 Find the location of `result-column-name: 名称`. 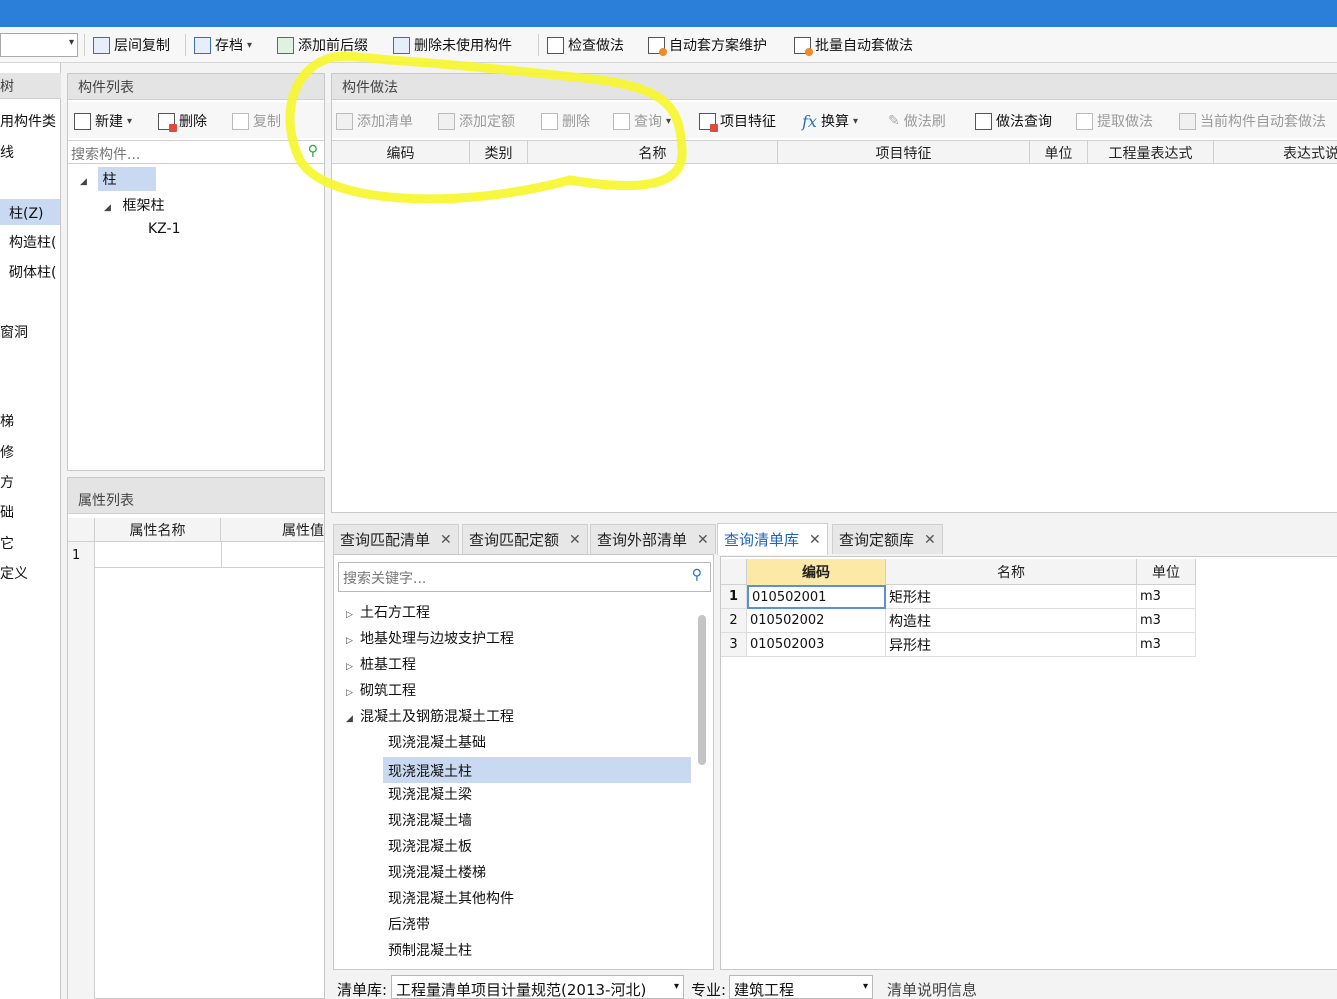

result-column-name: 名称 is located at coordinates (1011, 572).